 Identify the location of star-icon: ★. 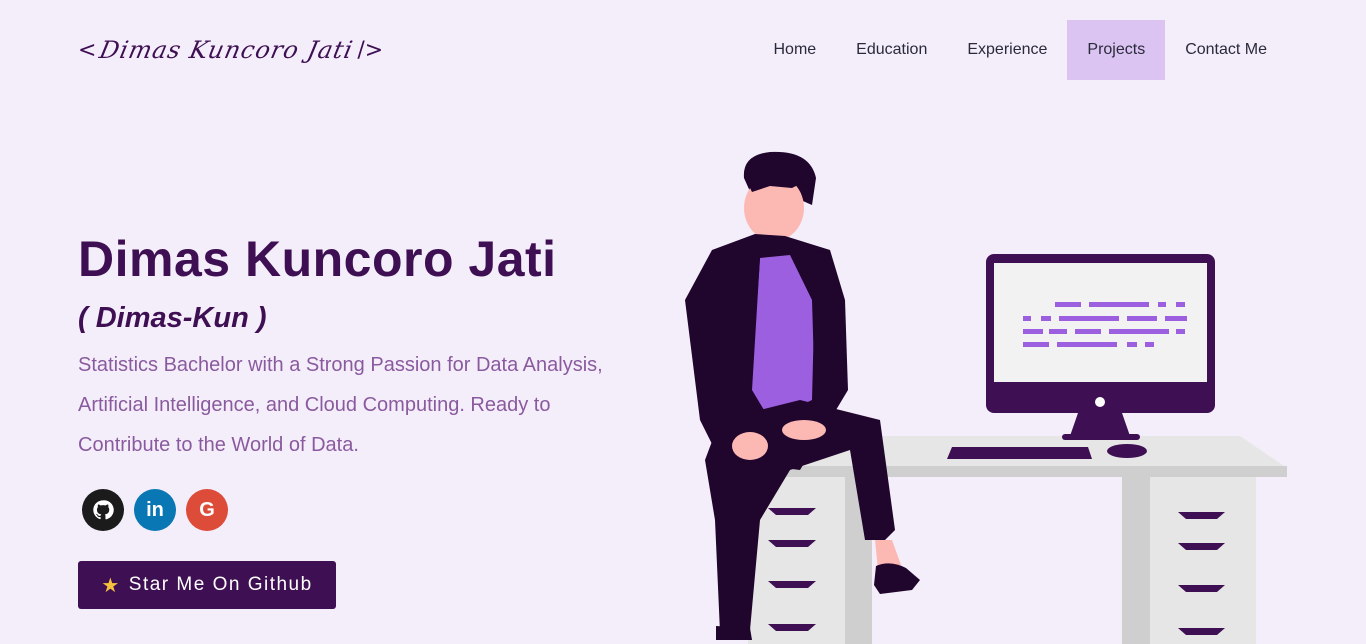
(111, 585).